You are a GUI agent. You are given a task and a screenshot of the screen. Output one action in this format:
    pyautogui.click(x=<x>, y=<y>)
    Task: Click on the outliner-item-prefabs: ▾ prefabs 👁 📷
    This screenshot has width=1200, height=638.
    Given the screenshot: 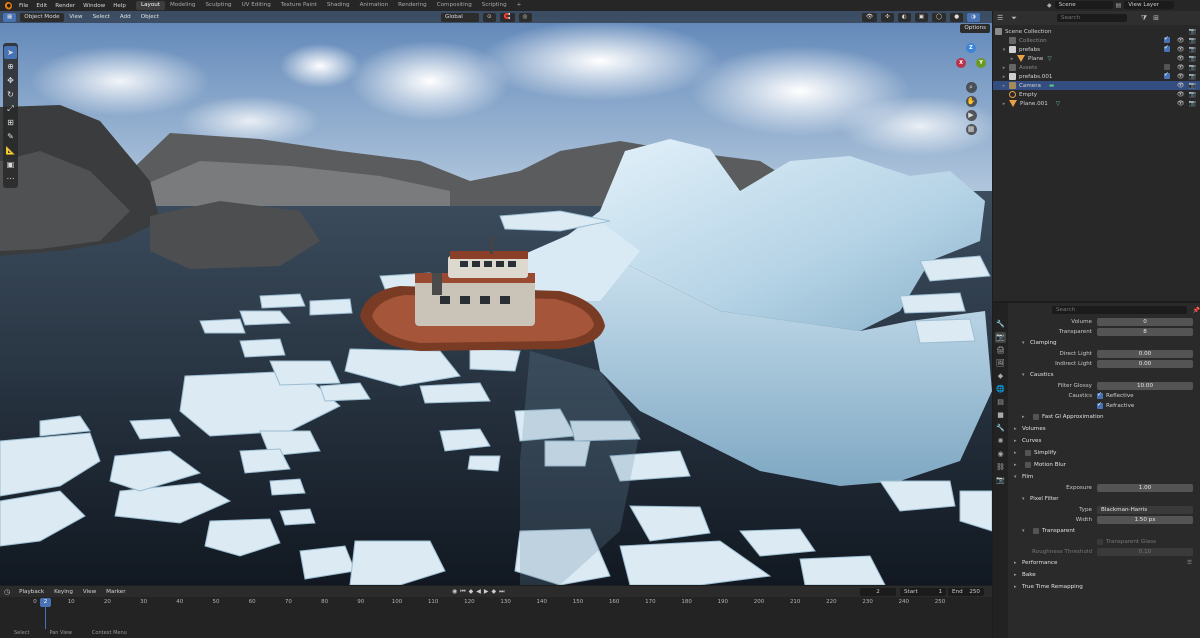 What is the action you would take?
    pyautogui.click(x=1096, y=49)
    